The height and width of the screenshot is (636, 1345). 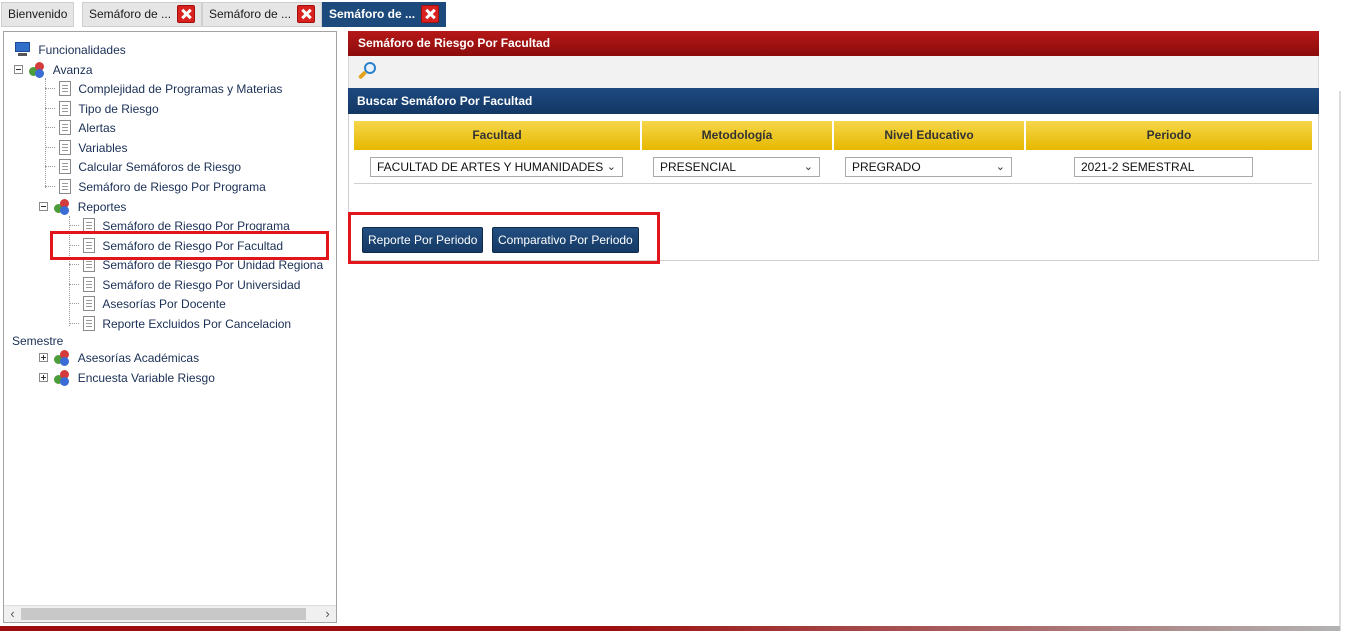 I want to click on periodo-value: 2021-2 SEMESTRAL, so click(x=1138, y=167).